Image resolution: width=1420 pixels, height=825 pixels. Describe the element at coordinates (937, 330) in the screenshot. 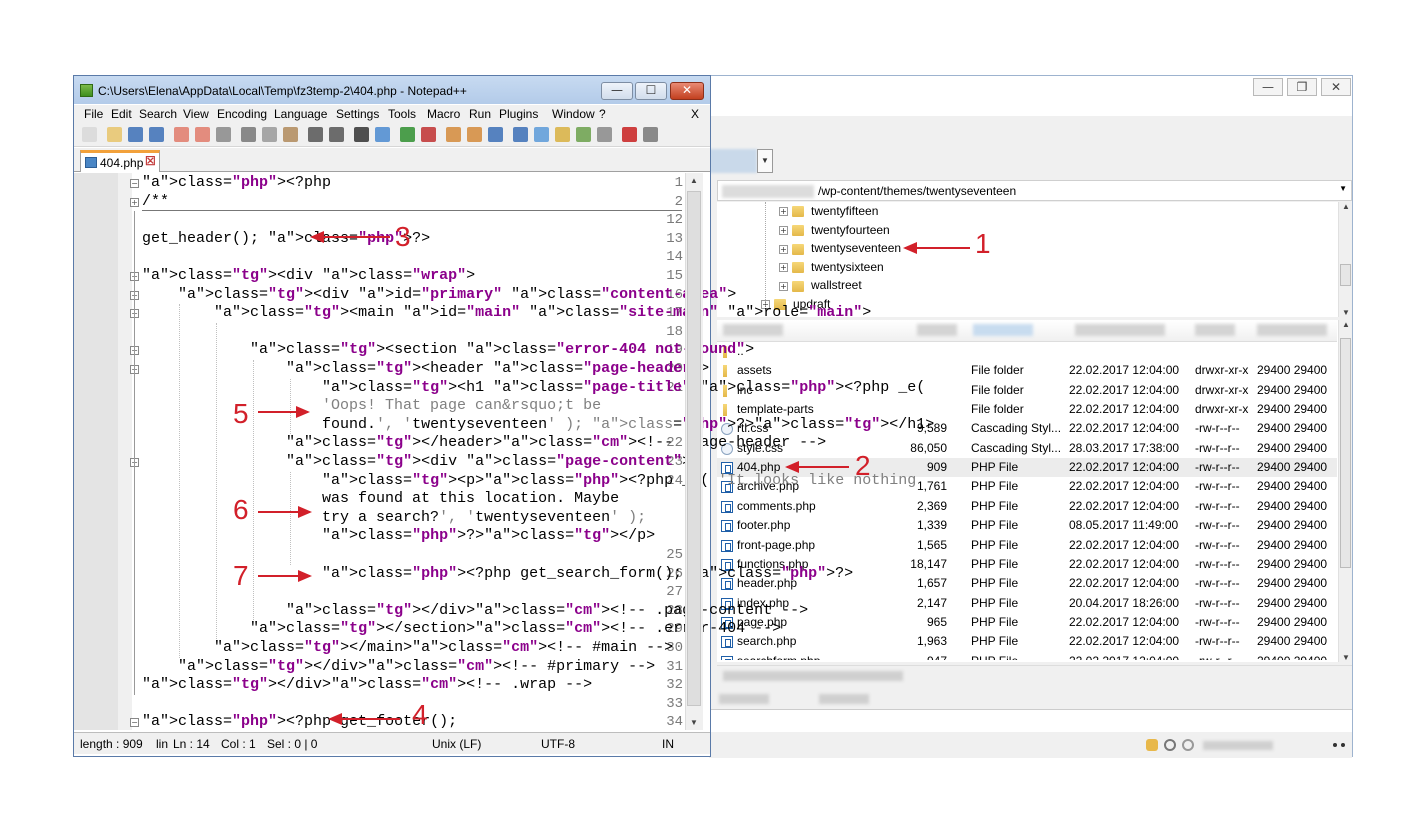

I see `column-header-filesize` at that location.